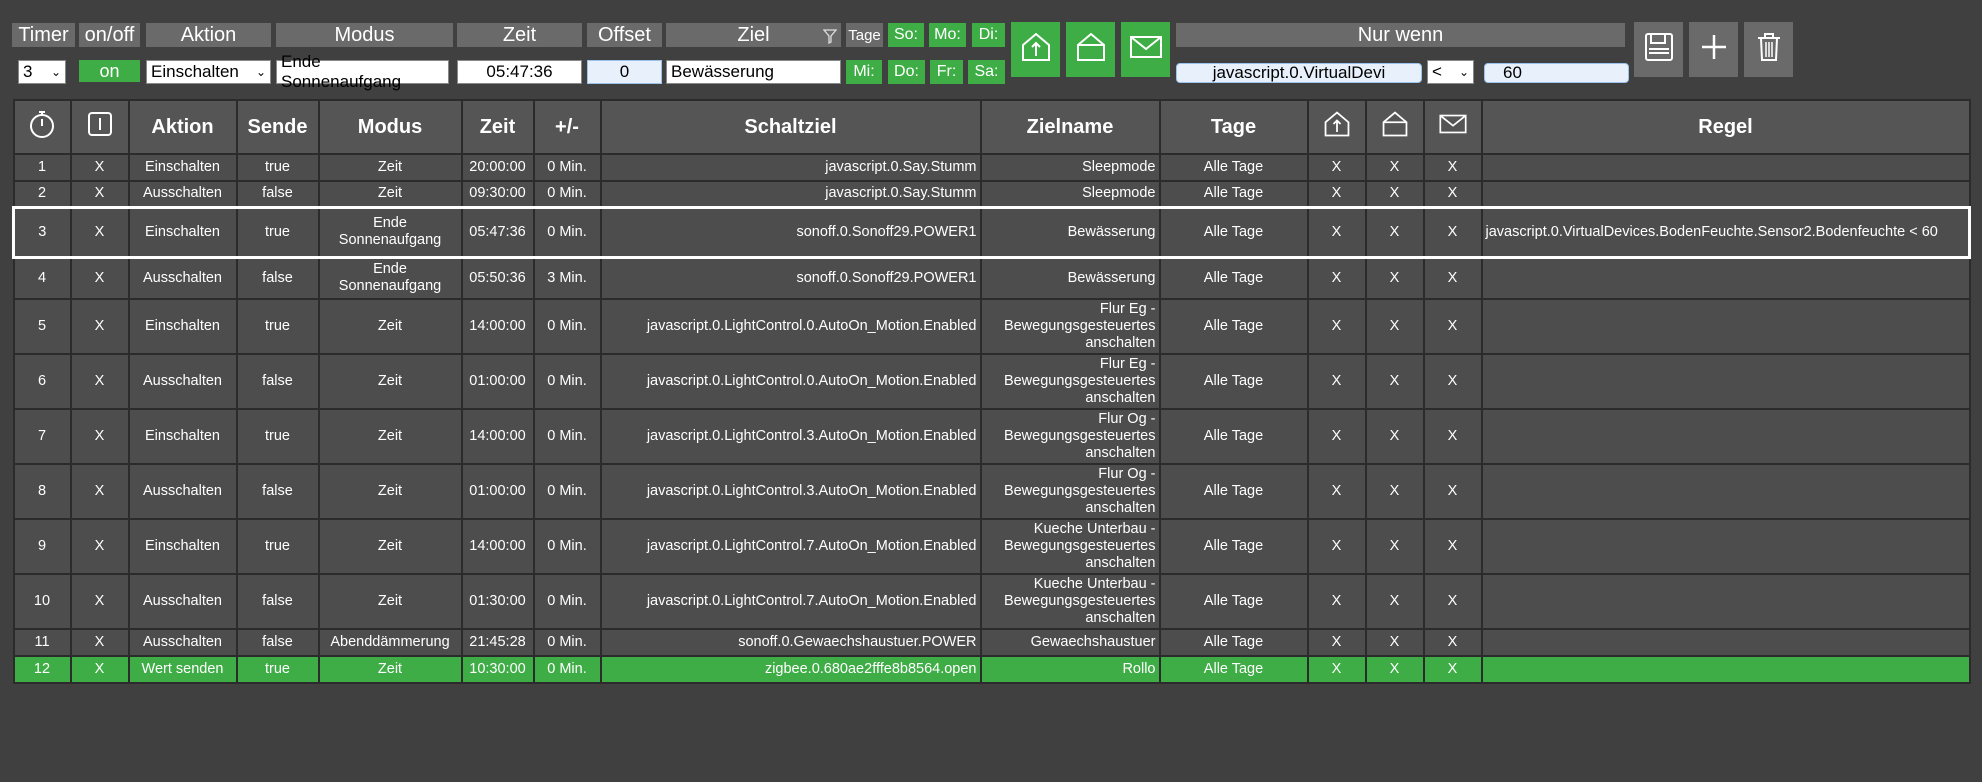 The width and height of the screenshot is (1982, 782). Describe the element at coordinates (906, 72) in the screenshot. I see `day-toggle-do: Do:` at that location.